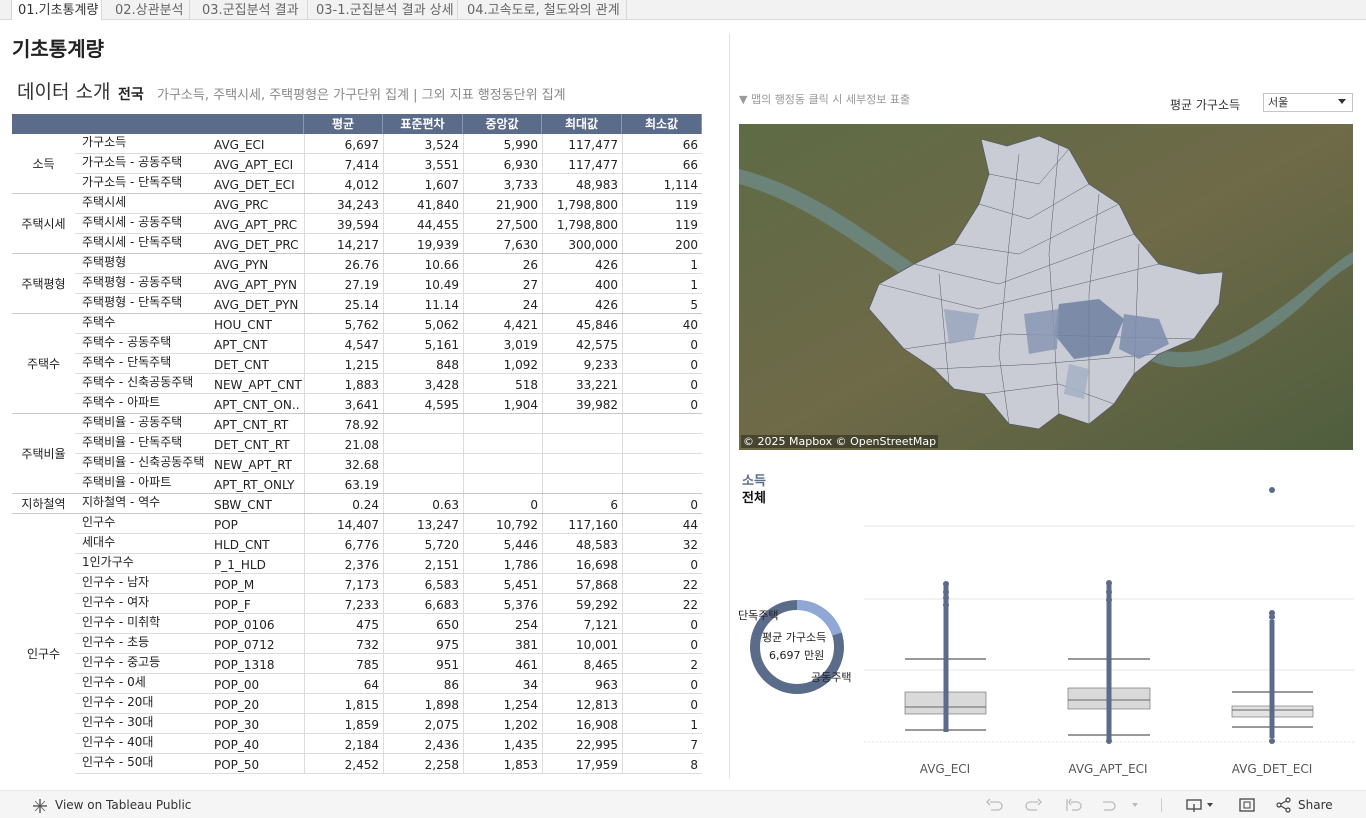 This screenshot has width=1366, height=818. Describe the element at coordinates (56, 10) in the screenshot. I see `tab-basic-stats: 01.기초통계량` at that location.